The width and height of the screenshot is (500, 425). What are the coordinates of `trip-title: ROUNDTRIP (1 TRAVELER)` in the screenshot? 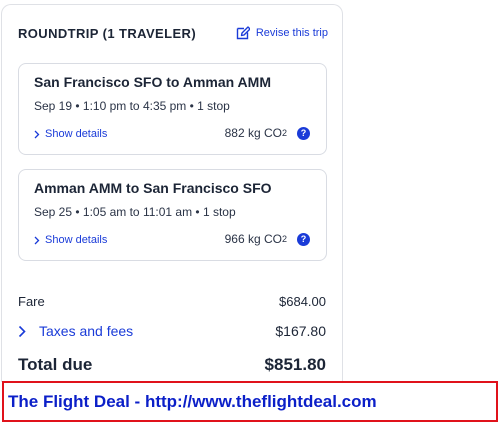 It's located at (107, 33).